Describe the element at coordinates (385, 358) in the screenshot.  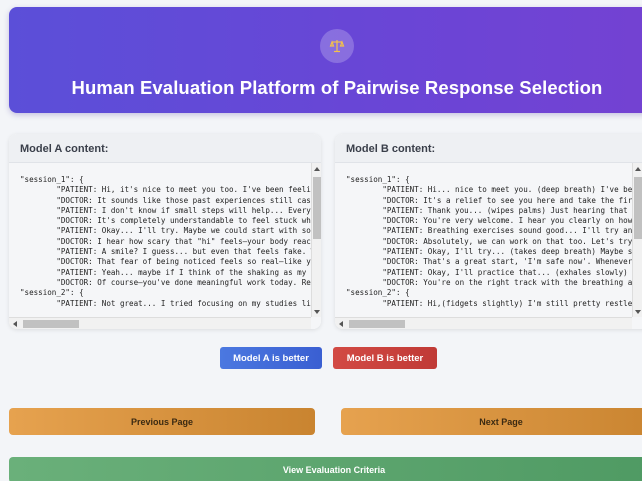
I see `model-b-better-button: Model B is better` at that location.